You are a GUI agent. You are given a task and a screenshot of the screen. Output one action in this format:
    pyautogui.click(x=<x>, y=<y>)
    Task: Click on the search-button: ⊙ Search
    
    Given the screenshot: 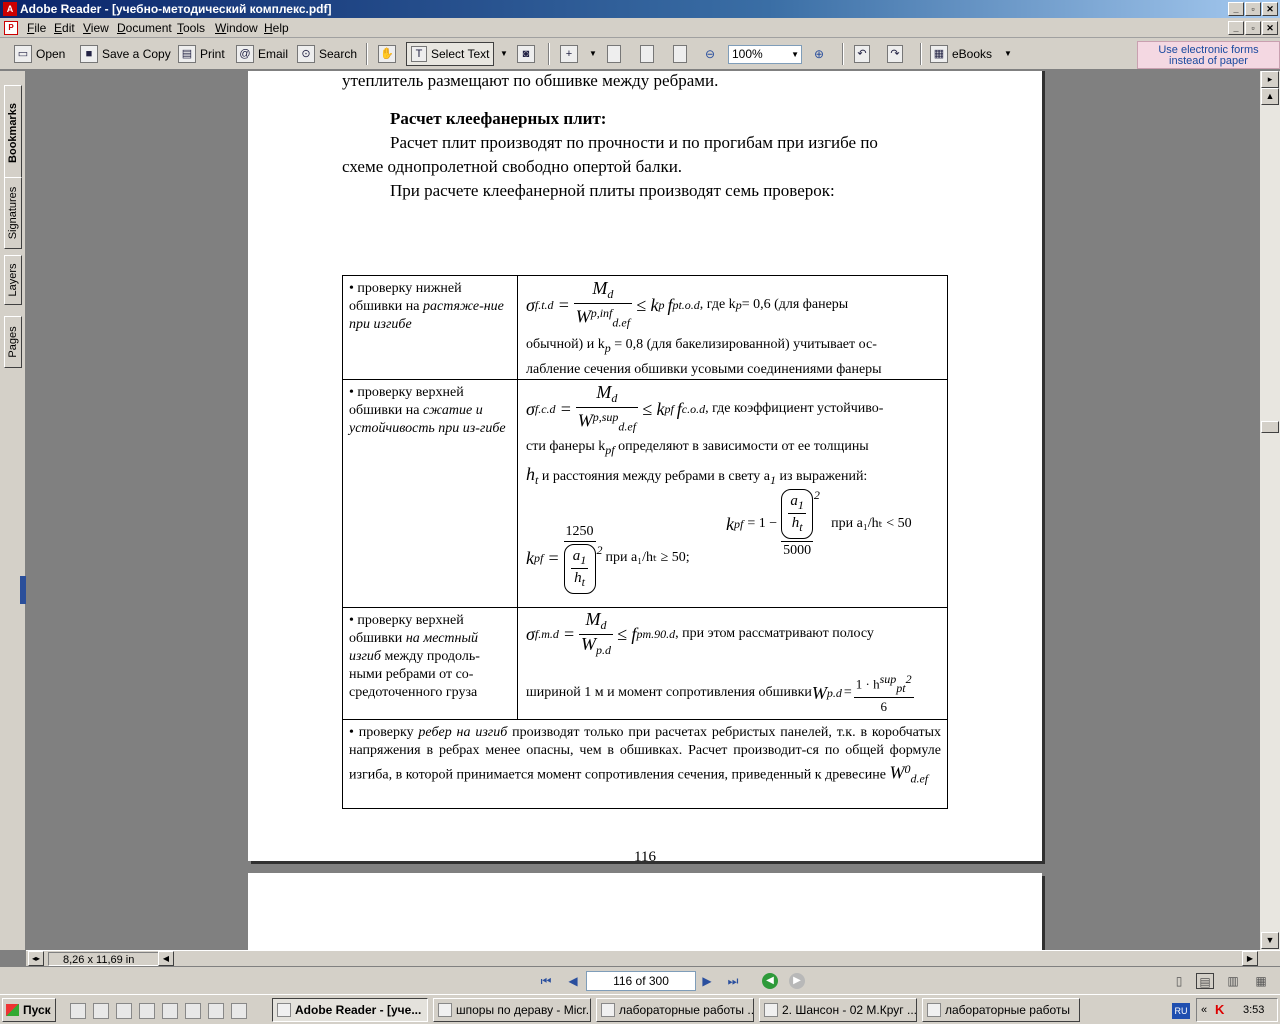 What is the action you would take?
    pyautogui.click(x=327, y=54)
    